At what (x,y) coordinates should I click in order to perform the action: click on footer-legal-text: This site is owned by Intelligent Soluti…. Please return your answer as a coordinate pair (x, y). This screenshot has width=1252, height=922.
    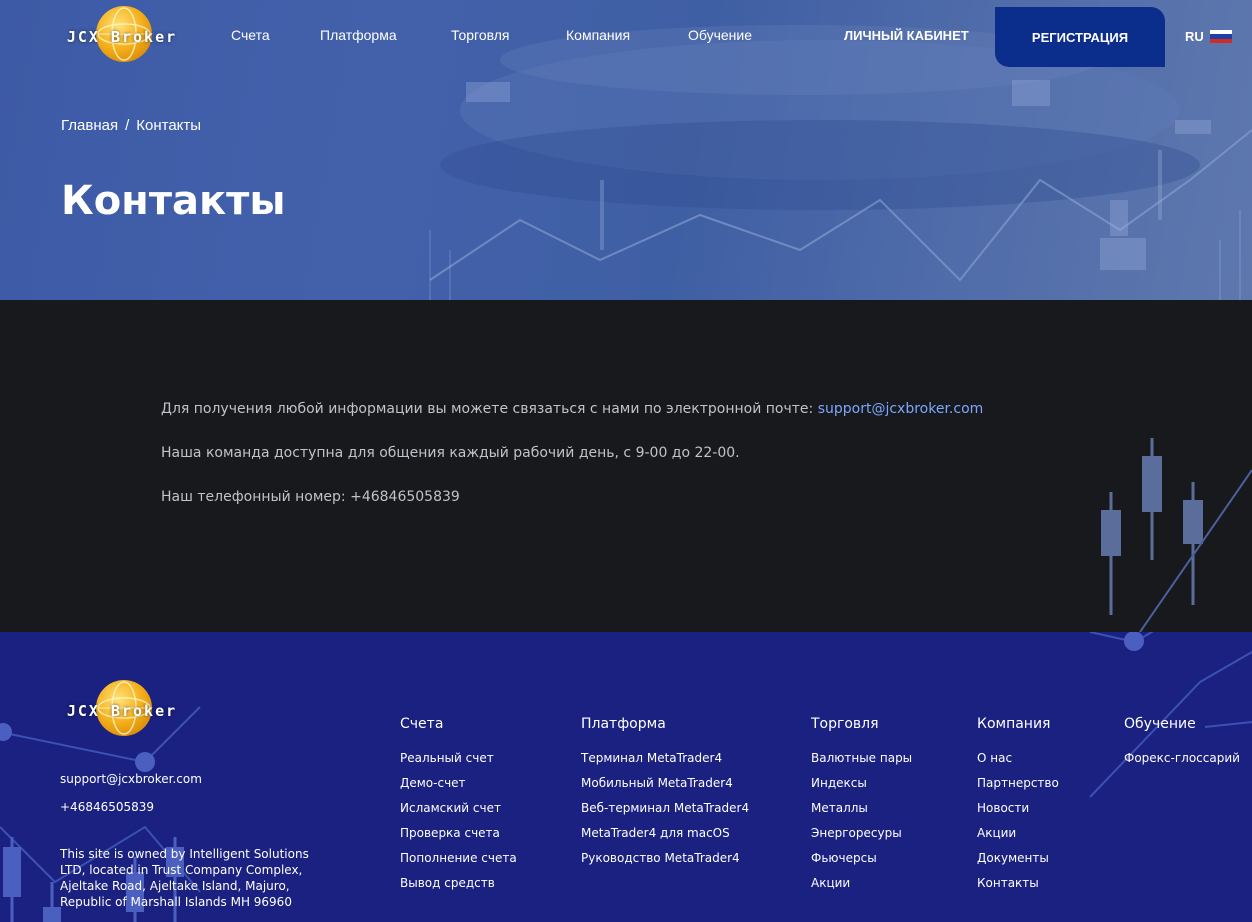
    Looking at the image, I should click on (184, 878).